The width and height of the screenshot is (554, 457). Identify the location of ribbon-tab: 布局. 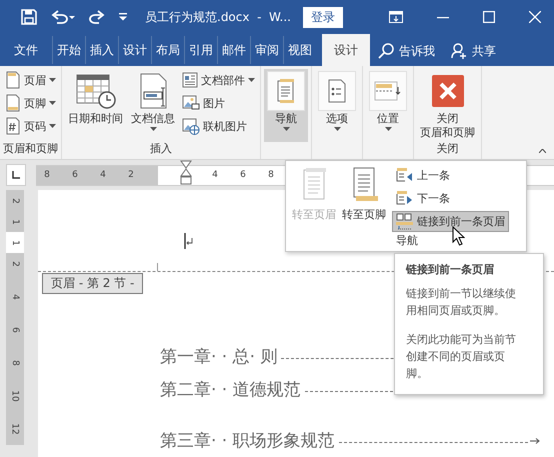
(167, 50).